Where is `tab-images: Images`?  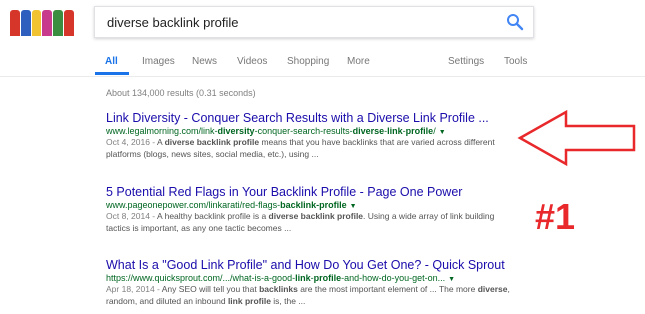
tab-images: Images is located at coordinates (158, 61).